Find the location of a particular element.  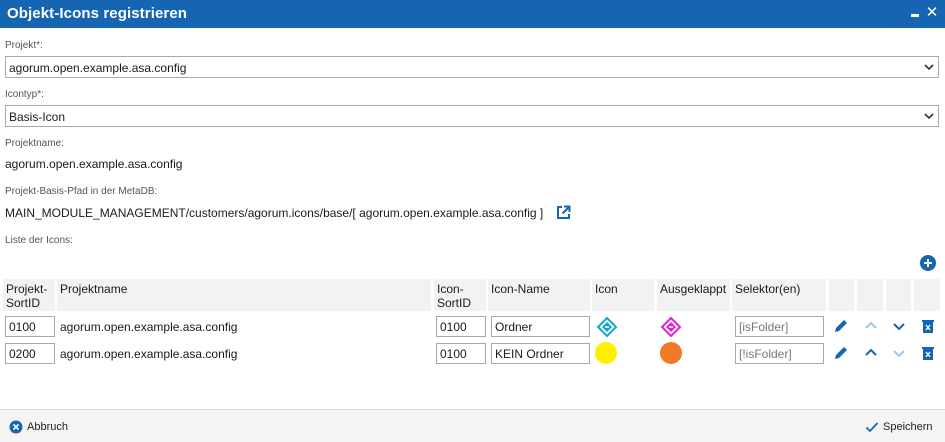

project-select: agorum.open.example.asa.config is located at coordinates (472, 67).